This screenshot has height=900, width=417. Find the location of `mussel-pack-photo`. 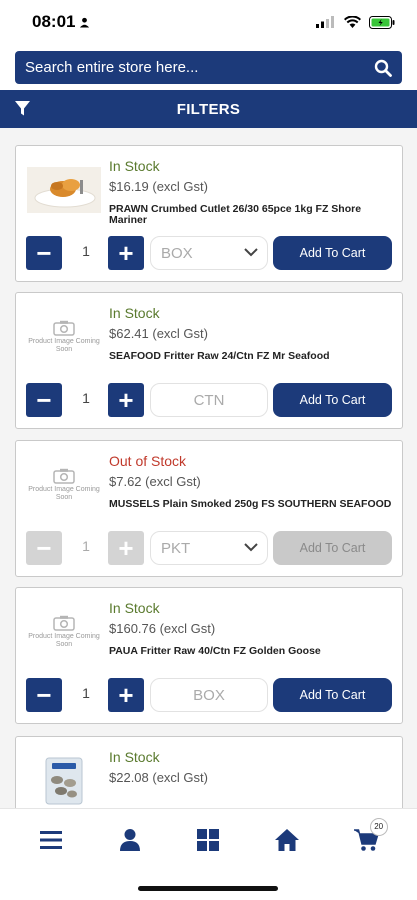

mussel-pack-photo is located at coordinates (64, 781).